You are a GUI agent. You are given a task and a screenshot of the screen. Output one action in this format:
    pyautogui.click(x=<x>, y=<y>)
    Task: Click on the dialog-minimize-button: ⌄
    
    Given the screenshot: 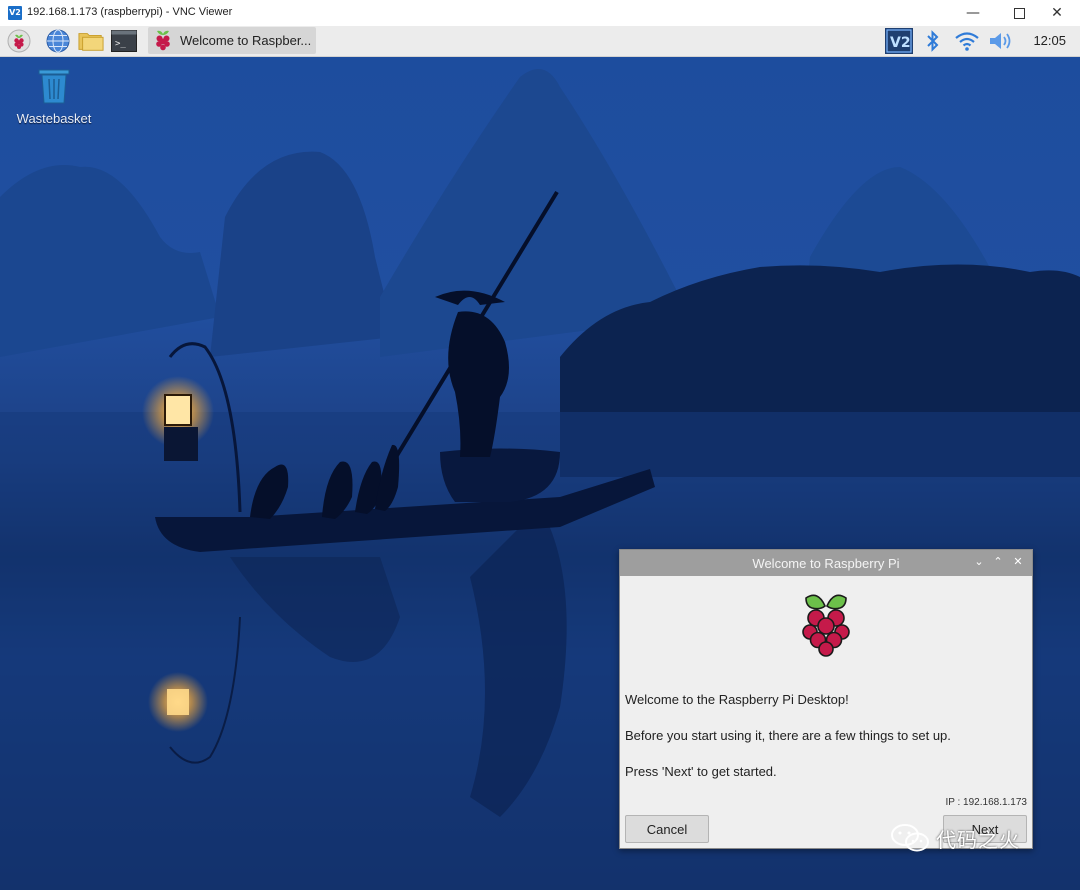 What is the action you would take?
    pyautogui.click(x=979, y=562)
    